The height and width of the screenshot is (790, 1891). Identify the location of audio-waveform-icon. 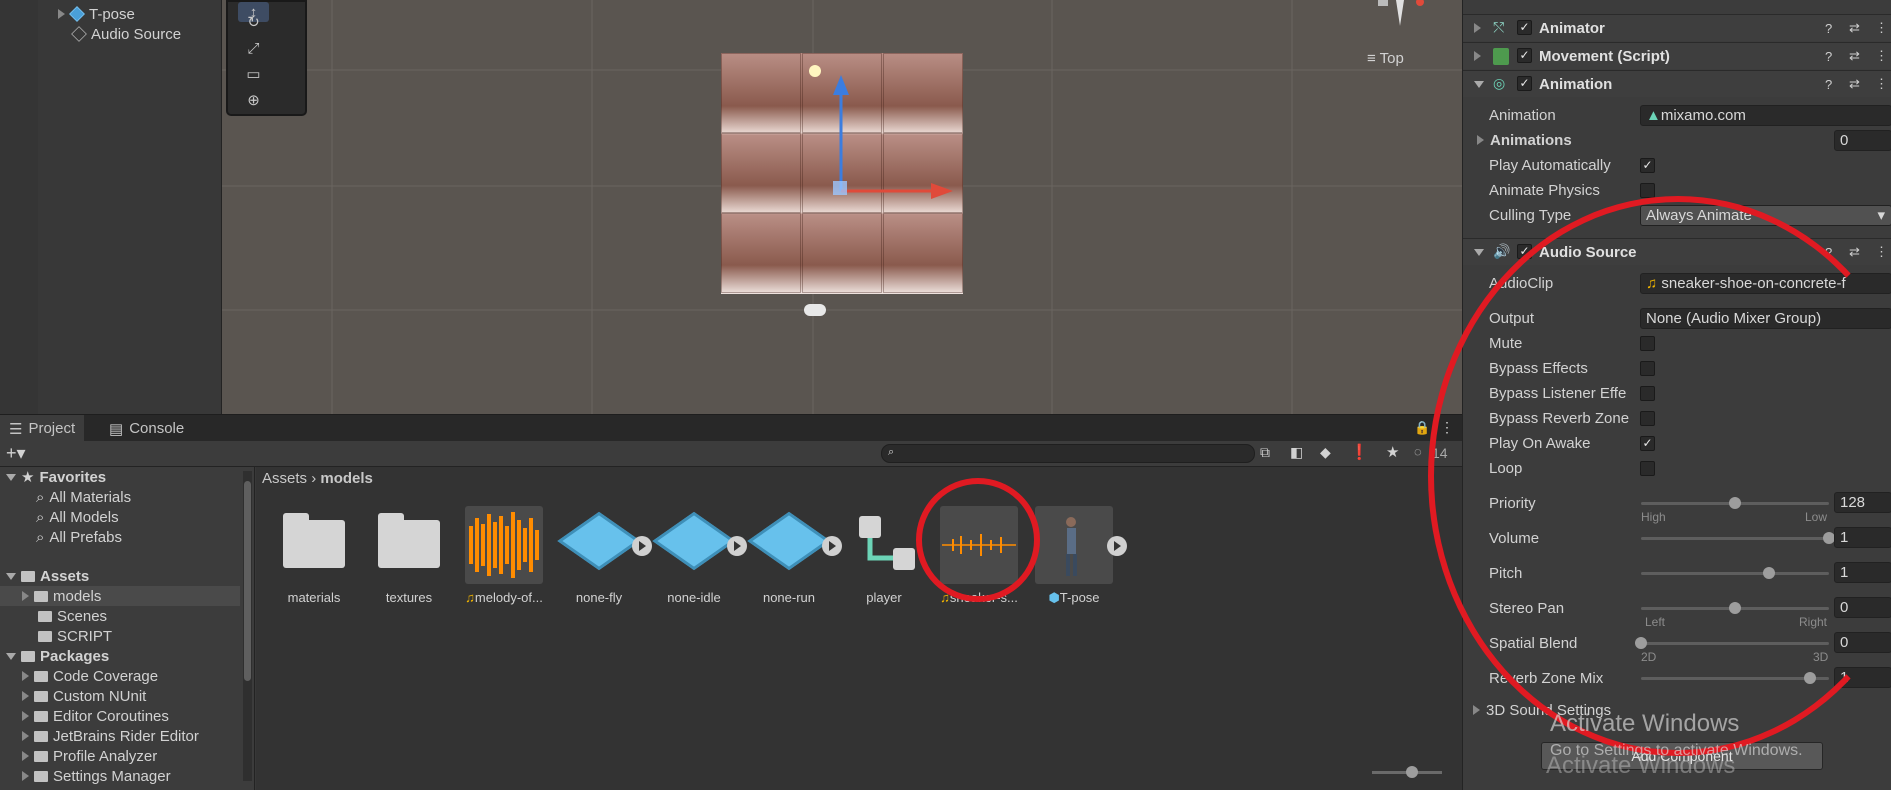
(504, 545).